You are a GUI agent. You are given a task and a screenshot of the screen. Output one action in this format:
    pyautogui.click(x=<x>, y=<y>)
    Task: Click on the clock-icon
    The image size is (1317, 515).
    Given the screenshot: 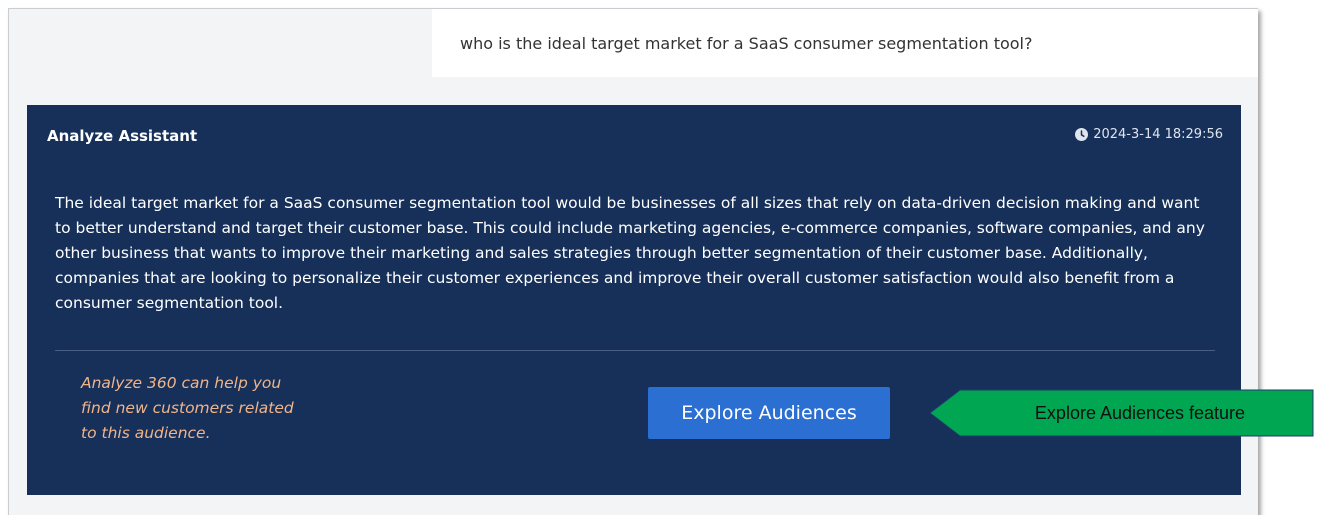 What is the action you would take?
    pyautogui.click(x=1082, y=134)
    